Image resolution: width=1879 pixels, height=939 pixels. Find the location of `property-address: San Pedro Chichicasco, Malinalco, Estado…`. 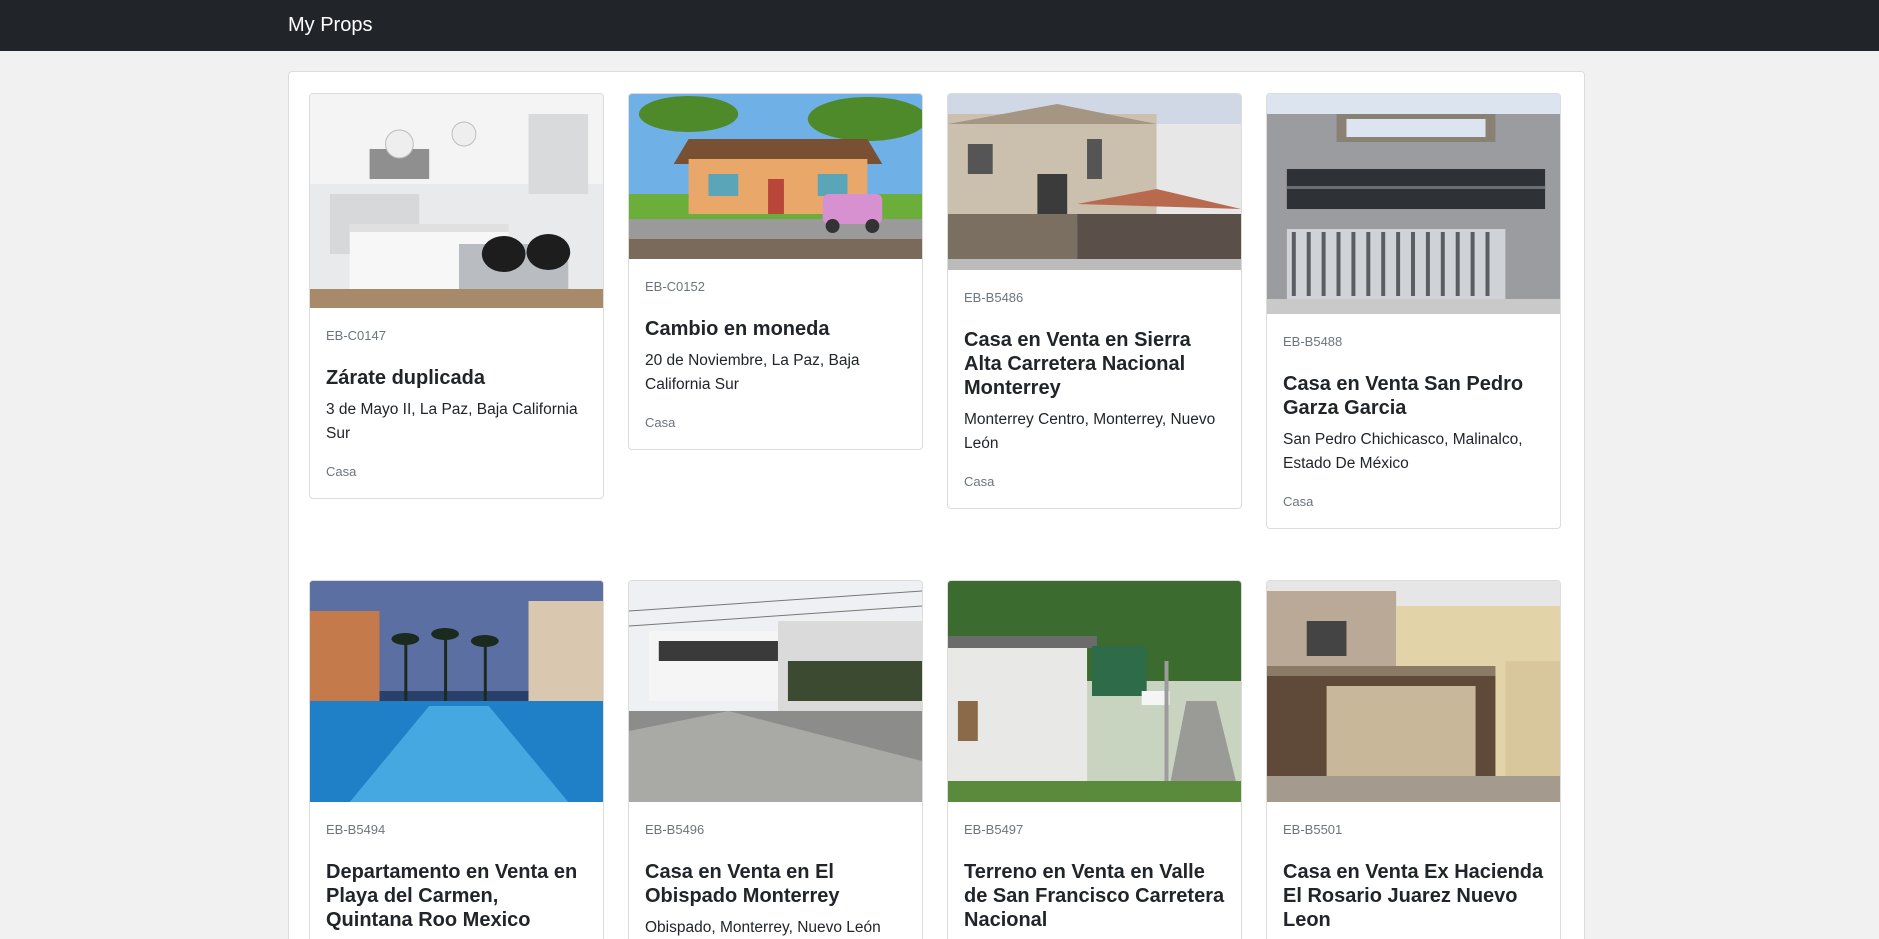

property-address: San Pedro Chichicasco, Malinalco, Estado… is located at coordinates (1403, 451).